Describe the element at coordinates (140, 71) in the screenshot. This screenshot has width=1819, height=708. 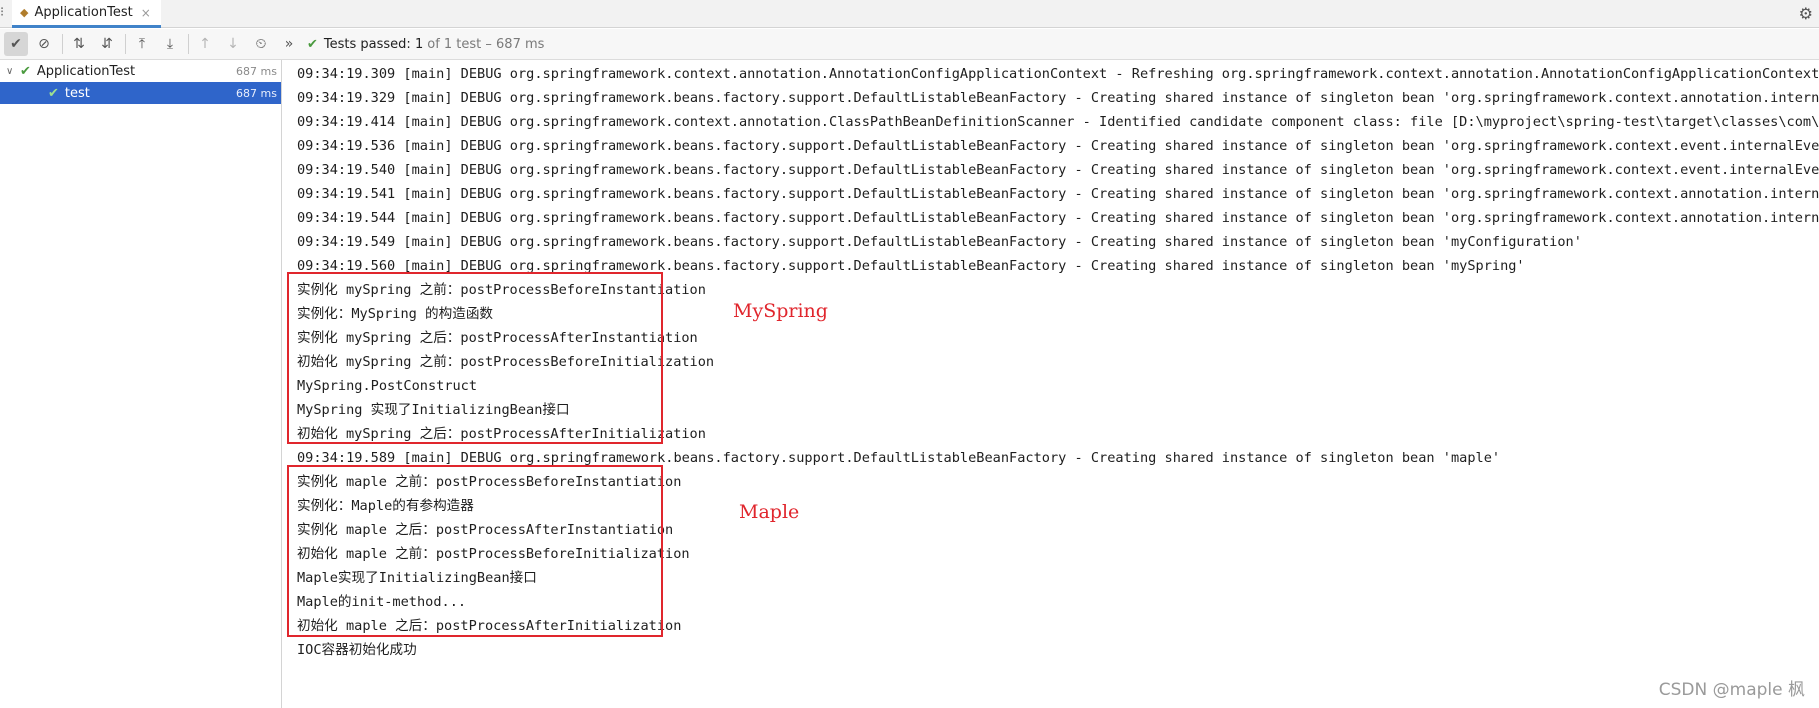
I see `tree-item-application-test: ∨ ✔ ApplicationTest 687 ms` at that location.